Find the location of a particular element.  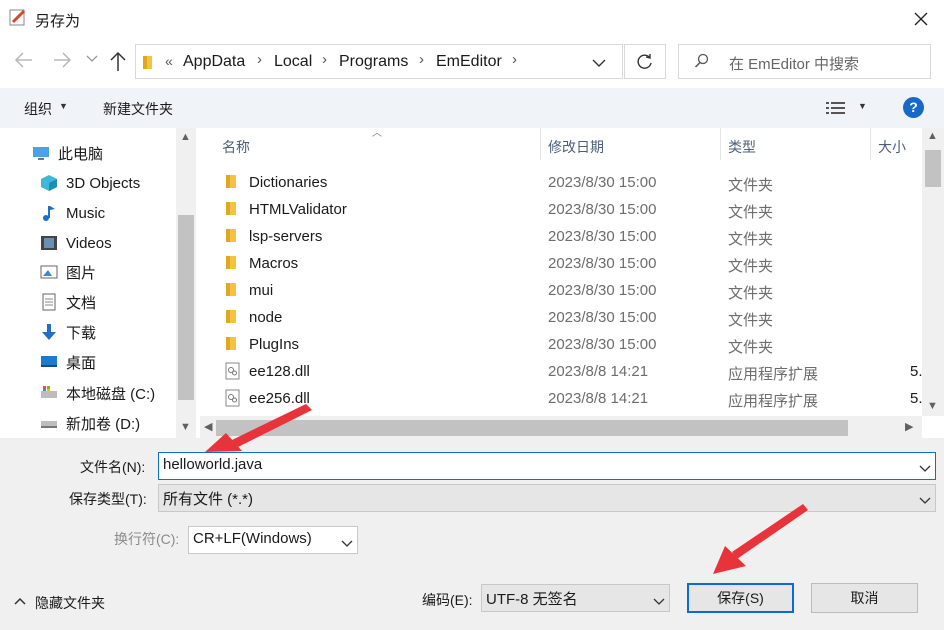

file-row: ee256.dll 2023/8/8 14:21 应用程序扩展 5. is located at coordinates (571, 398).